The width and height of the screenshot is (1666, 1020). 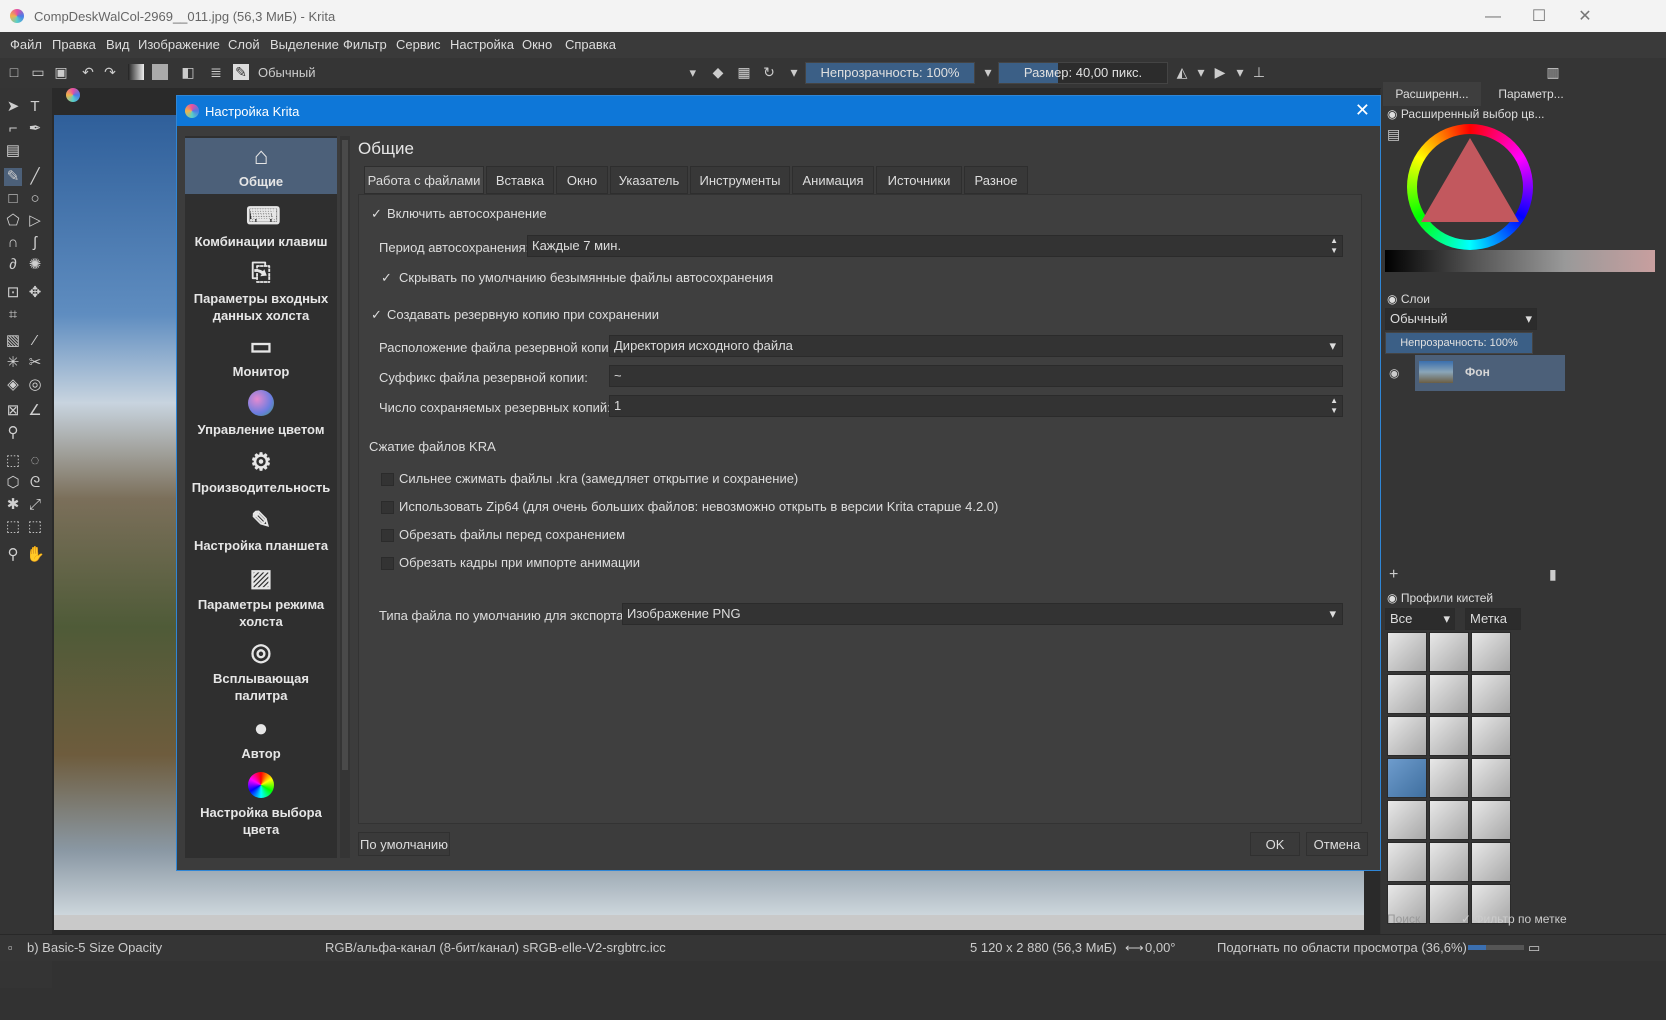 I want to click on gradient-tool-icon: ▧, so click(x=13, y=341).